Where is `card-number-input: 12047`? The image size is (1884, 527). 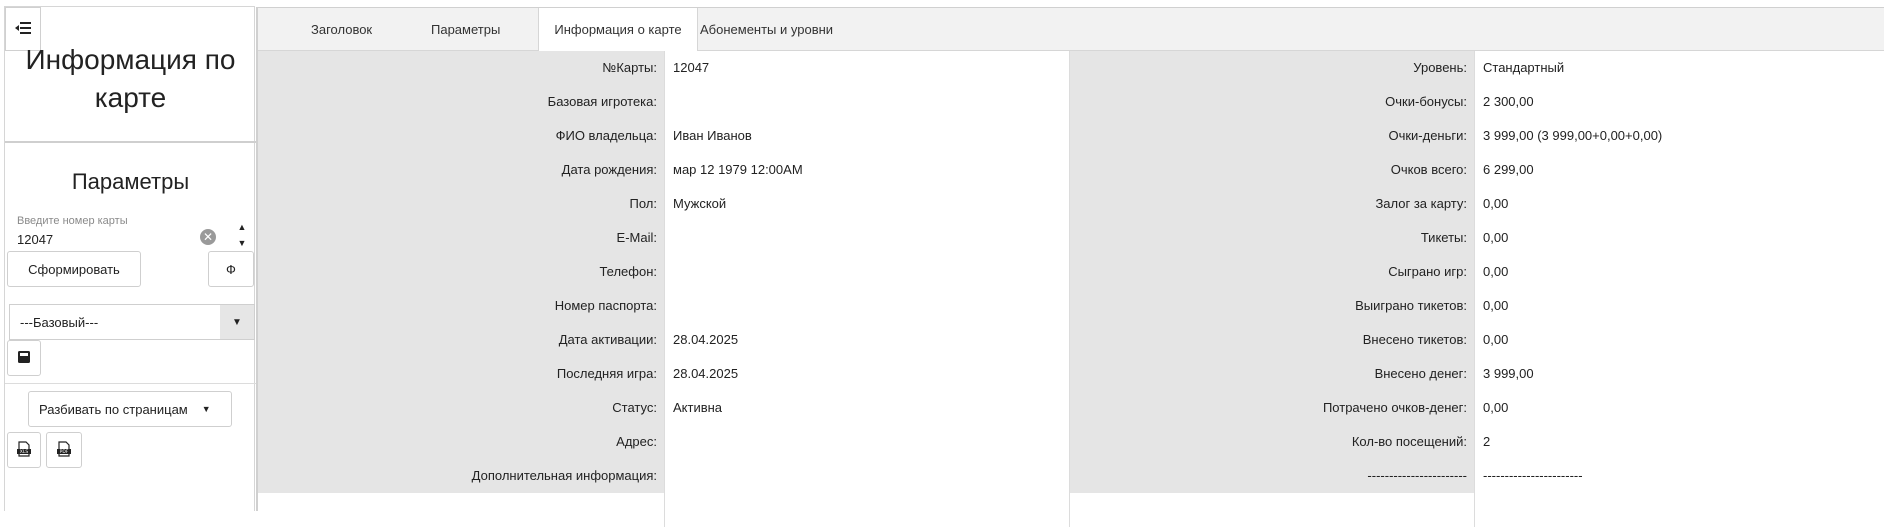
card-number-input: 12047 is located at coordinates (35, 239).